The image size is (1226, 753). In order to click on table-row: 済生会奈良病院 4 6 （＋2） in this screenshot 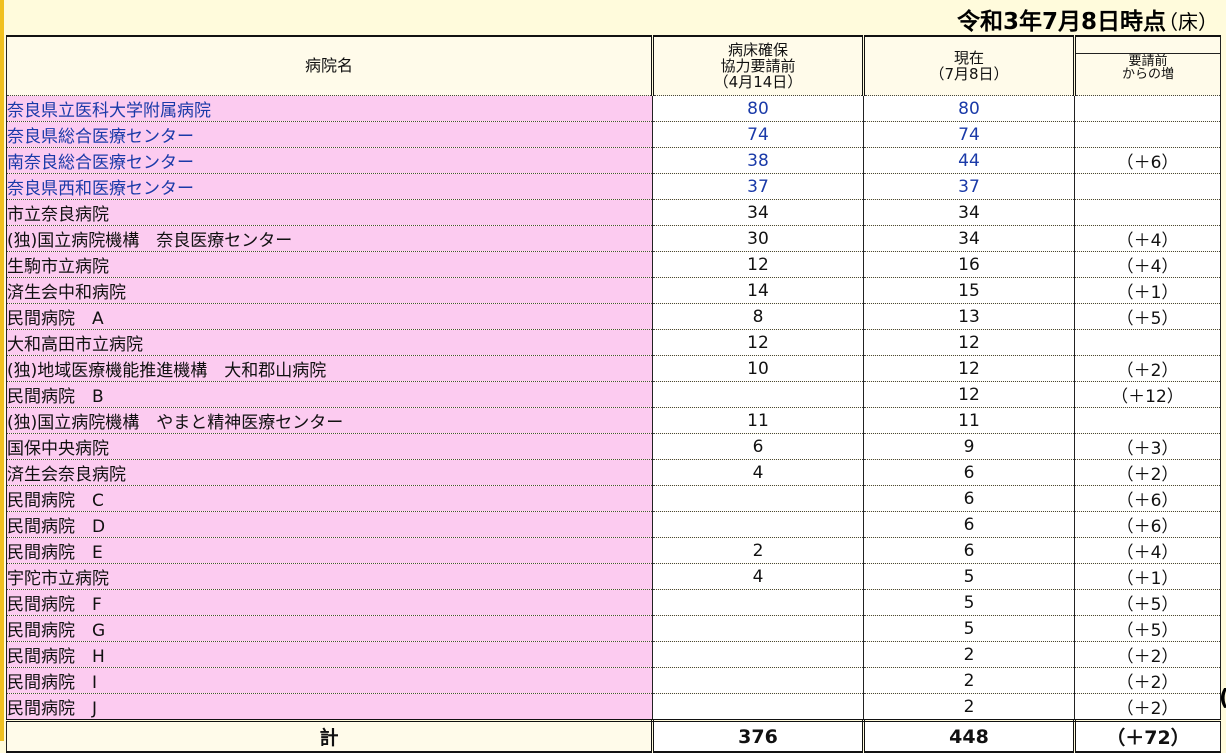, I will do `click(613, 472)`.